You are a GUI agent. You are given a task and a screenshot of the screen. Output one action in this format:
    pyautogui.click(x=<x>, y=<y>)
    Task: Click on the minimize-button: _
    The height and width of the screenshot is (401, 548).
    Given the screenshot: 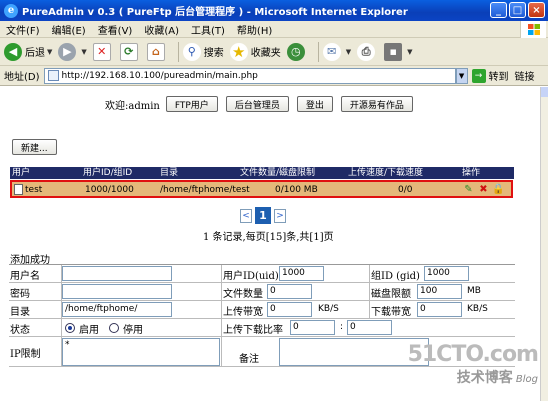 What is the action you would take?
    pyautogui.click(x=498, y=10)
    